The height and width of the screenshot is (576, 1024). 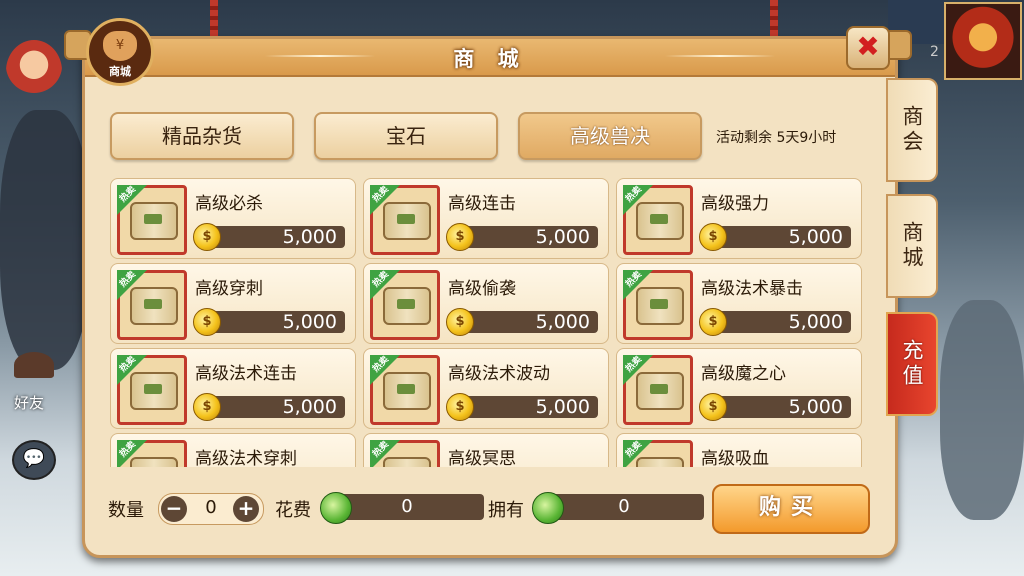 What do you see at coordinates (934, 52) in the screenshot?
I see `status-number: 2` at bounding box center [934, 52].